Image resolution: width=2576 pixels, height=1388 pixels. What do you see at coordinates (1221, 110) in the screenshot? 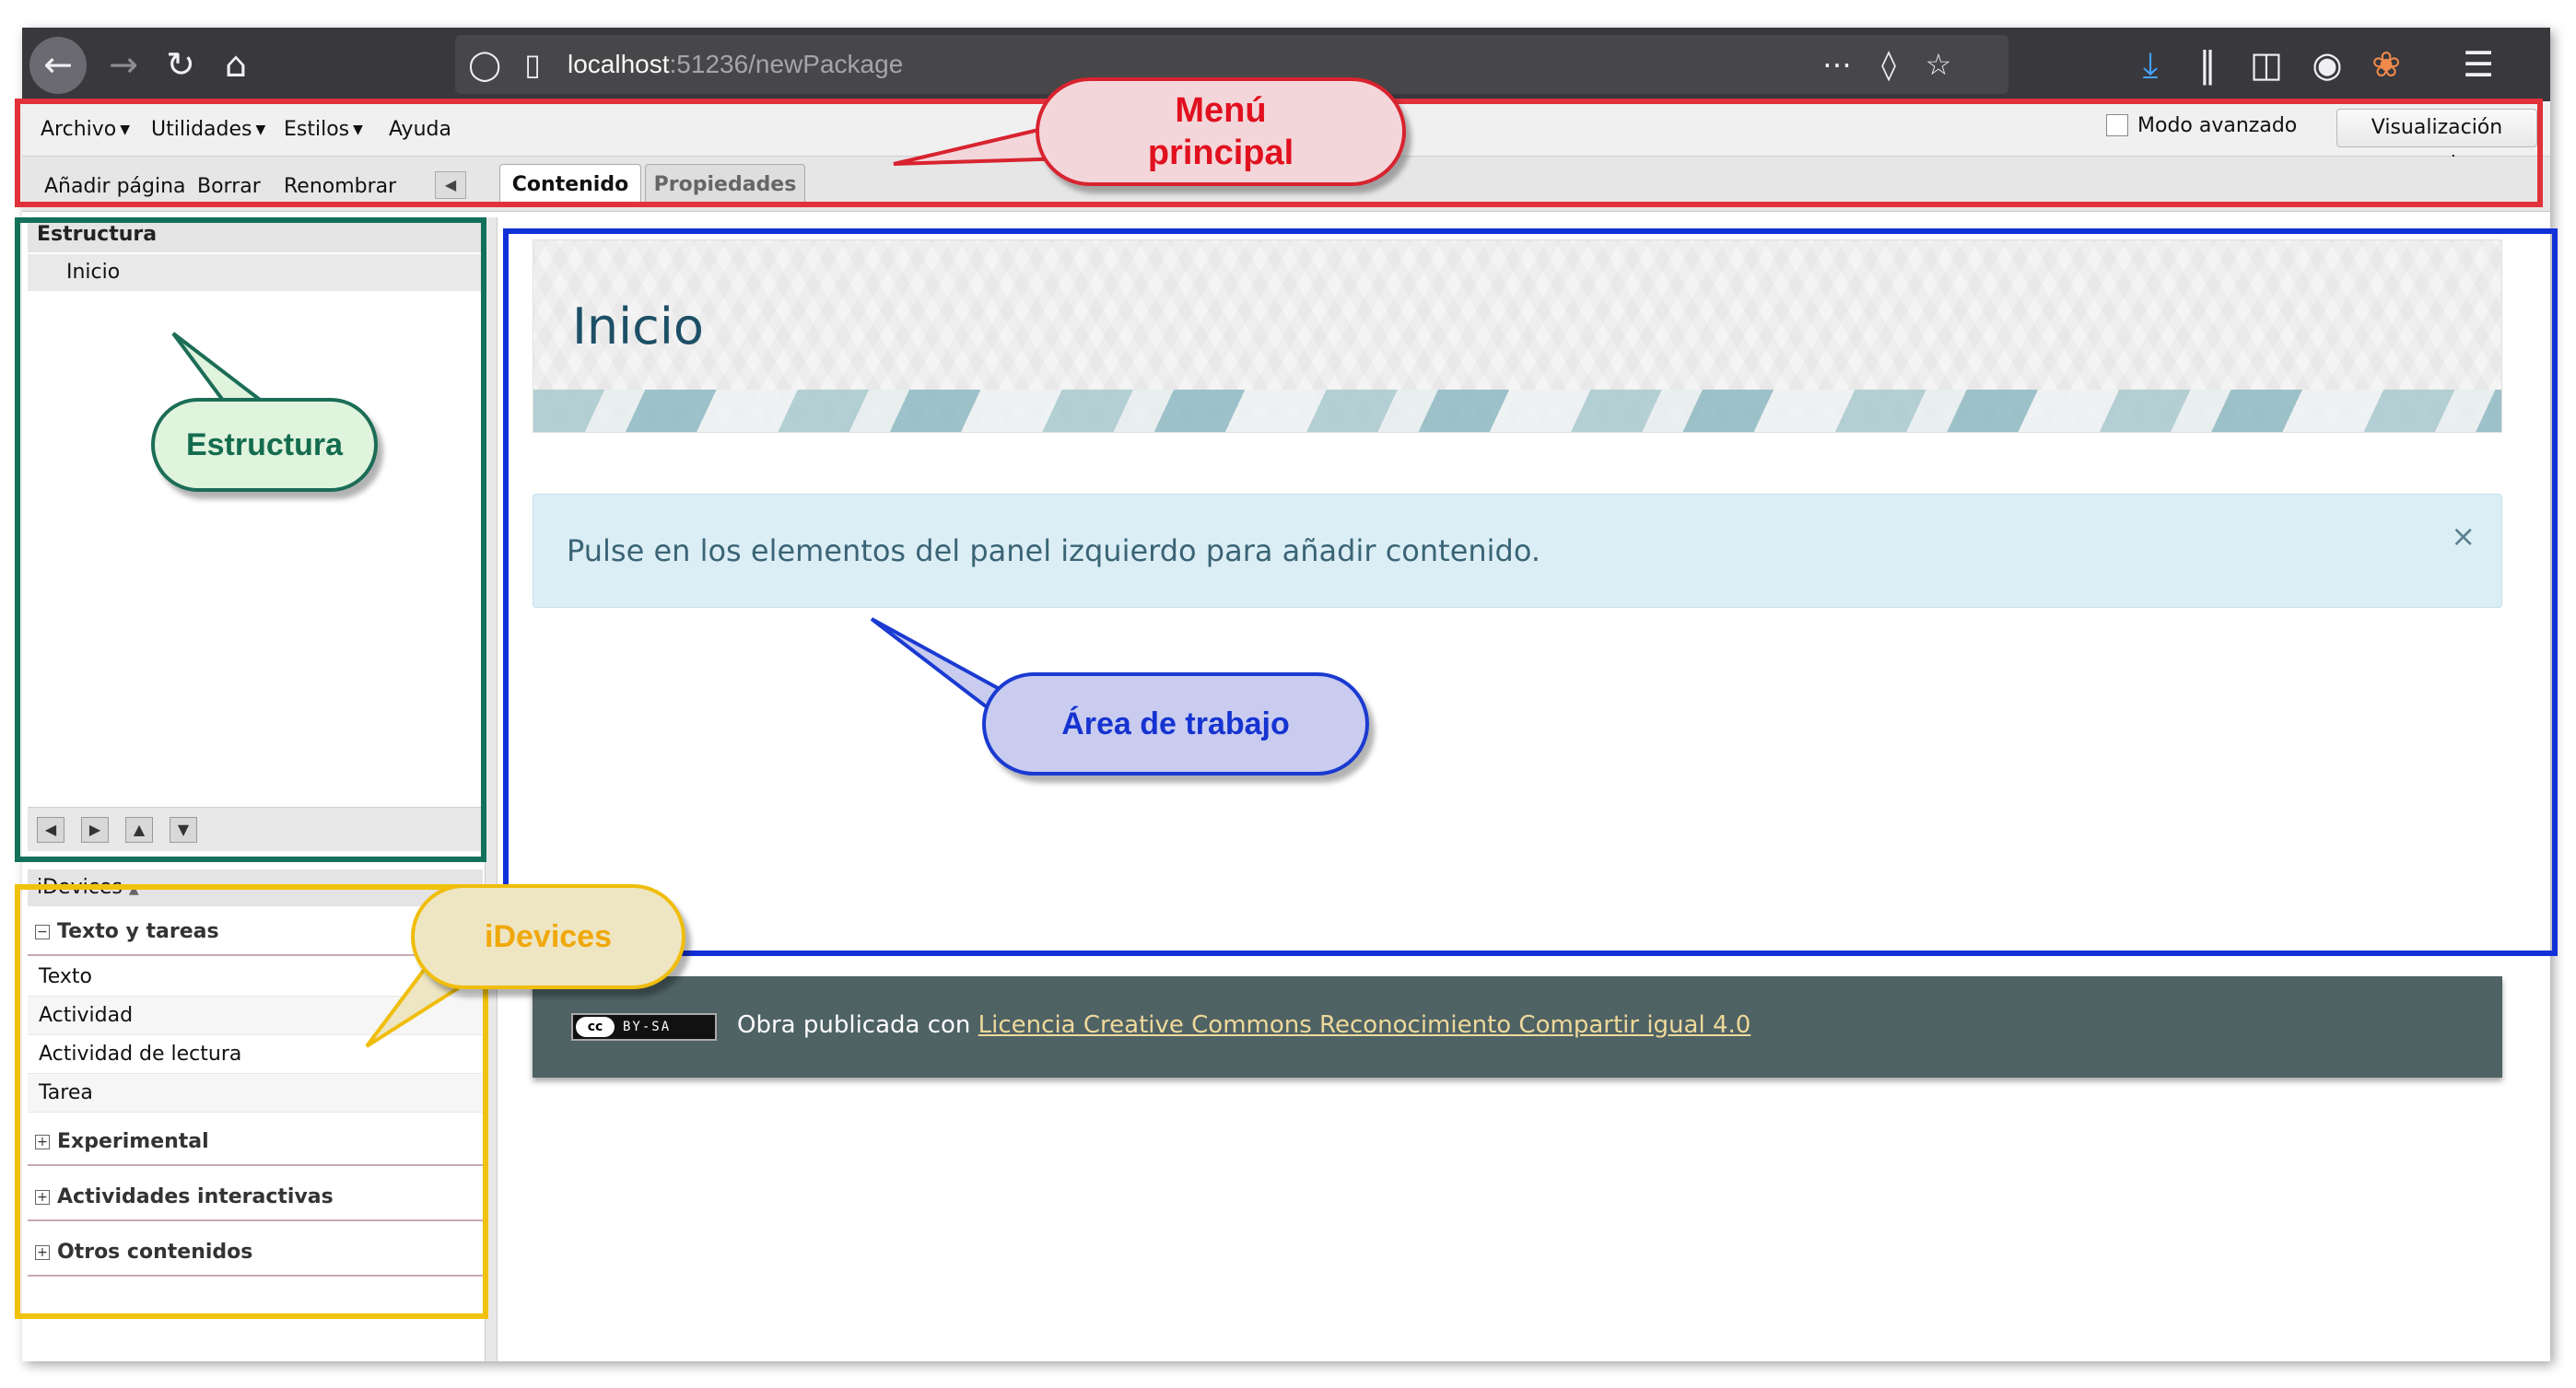
I see `menu-callout-line1: Menú` at bounding box center [1221, 110].